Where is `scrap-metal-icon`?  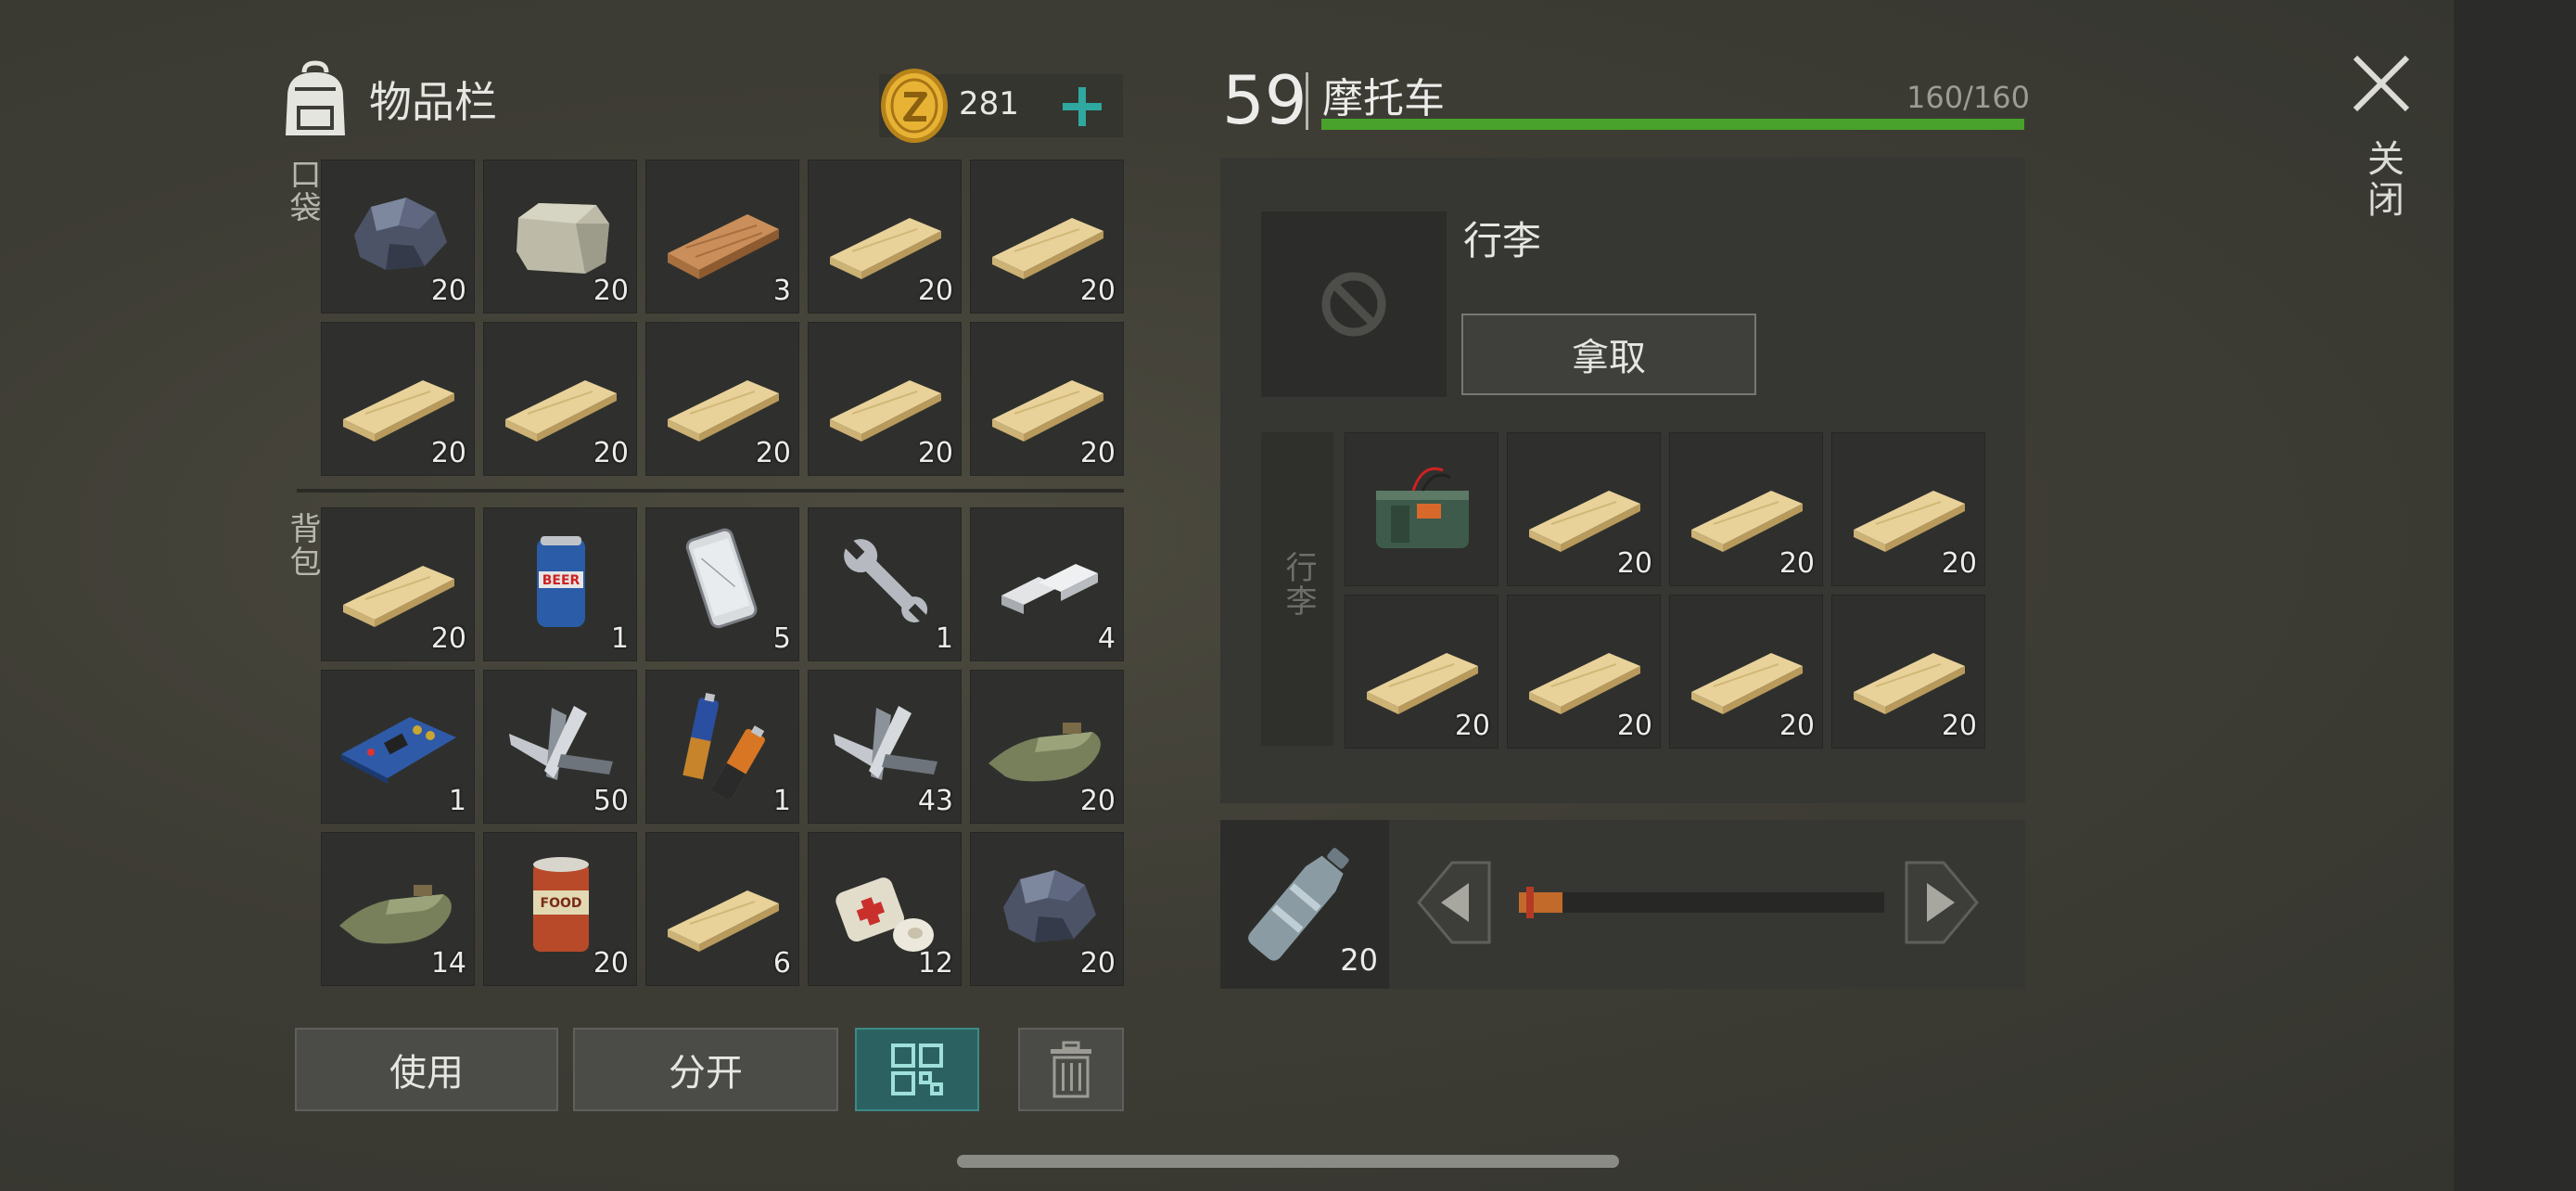 scrap-metal-icon is located at coordinates (886, 743).